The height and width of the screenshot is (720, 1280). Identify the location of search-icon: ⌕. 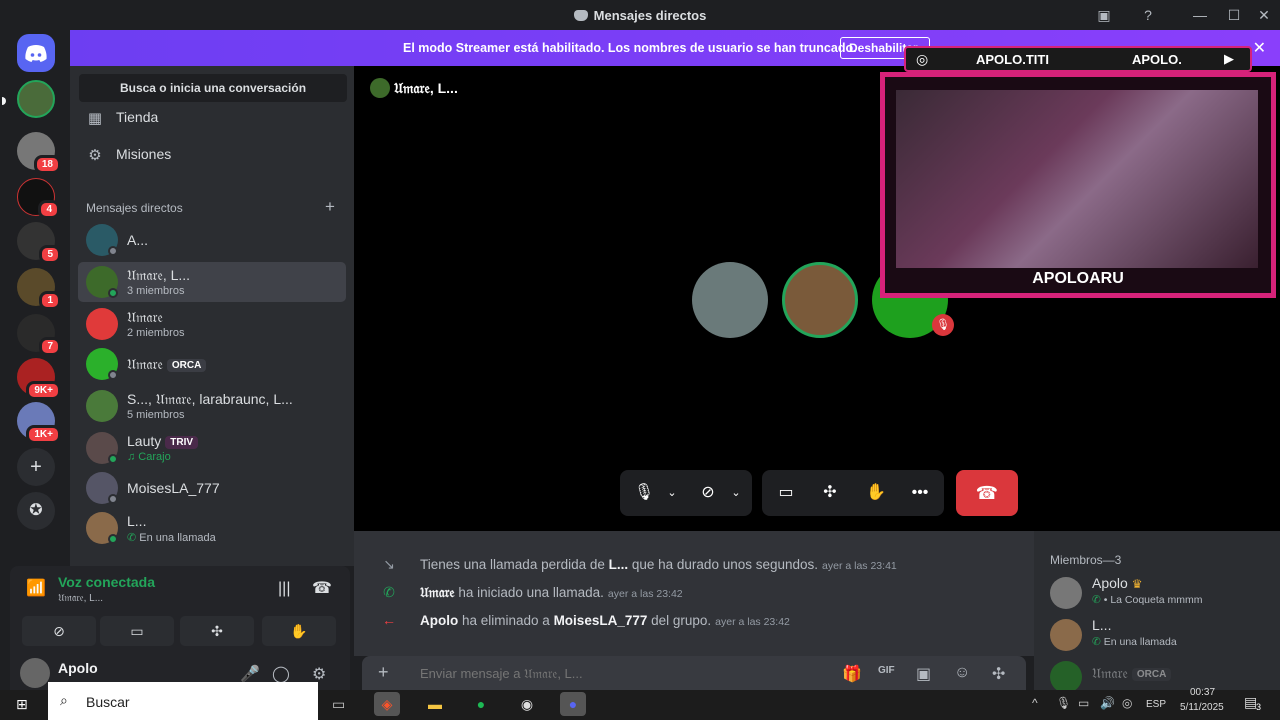
(64, 700).